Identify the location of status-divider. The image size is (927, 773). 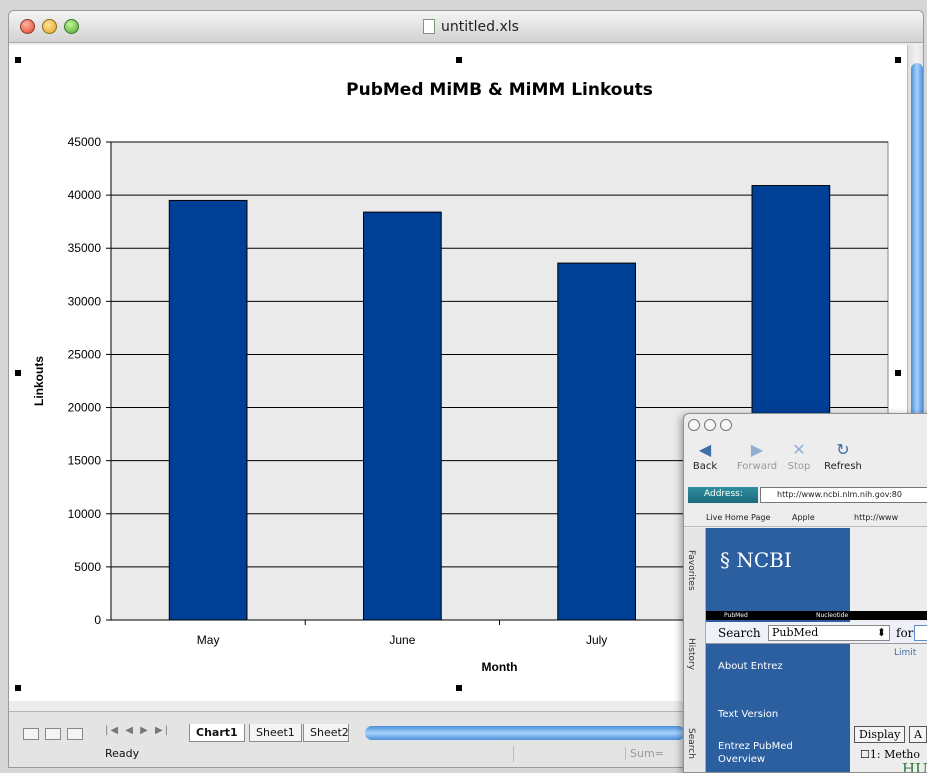
(513, 754).